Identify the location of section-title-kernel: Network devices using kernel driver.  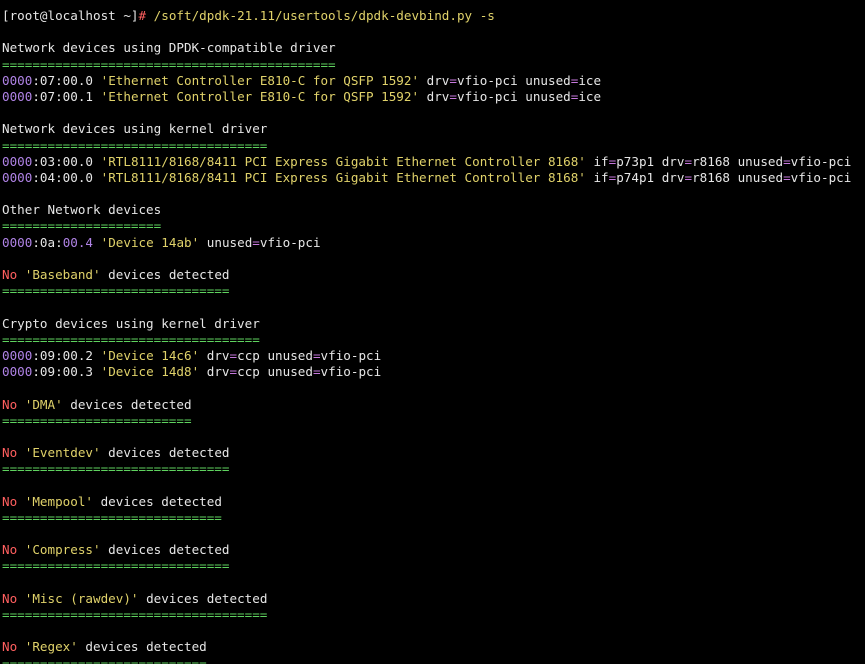
(135, 129).